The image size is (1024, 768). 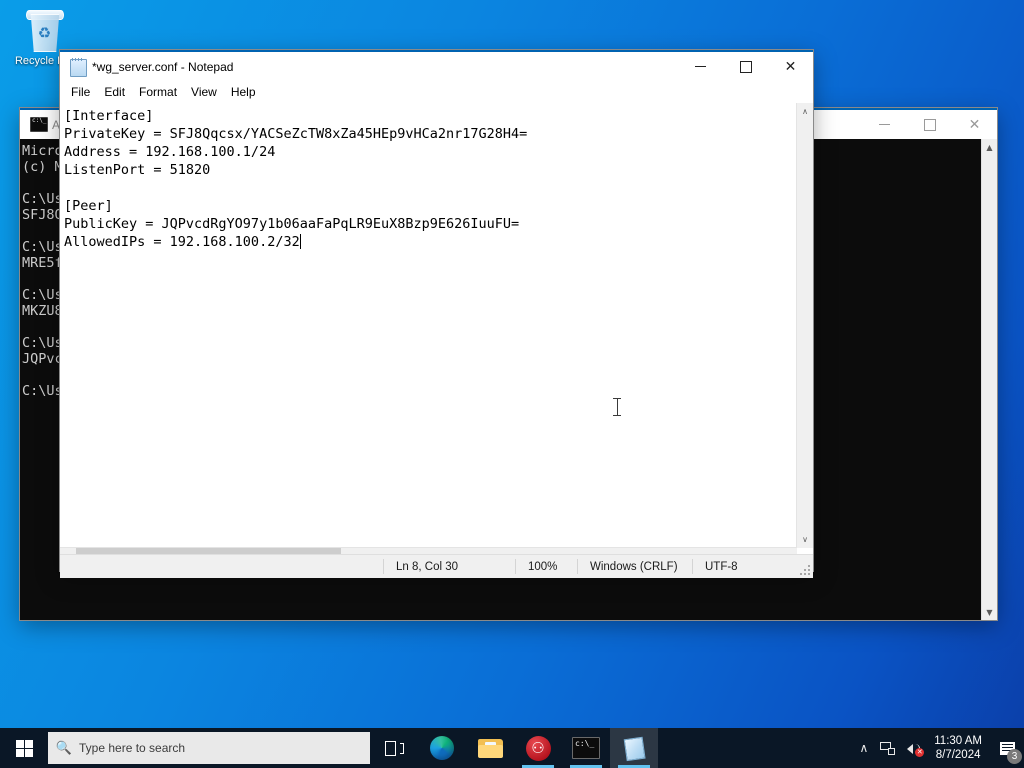 I want to click on task-view-button, so click(x=394, y=748).